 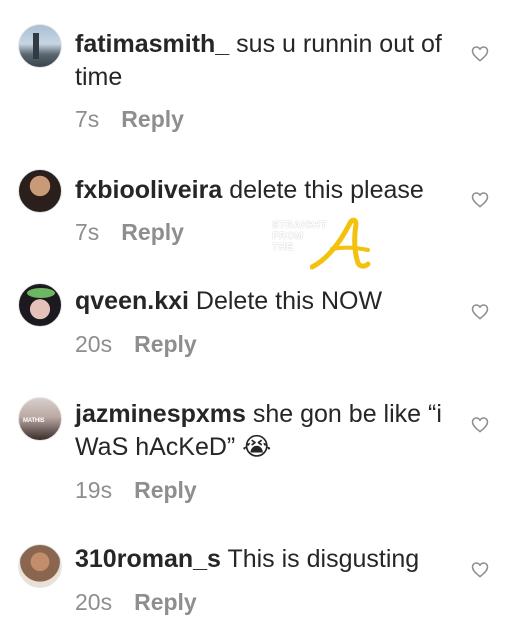 What do you see at coordinates (340, 243) in the screenshot?
I see `watermark-a-icon` at bounding box center [340, 243].